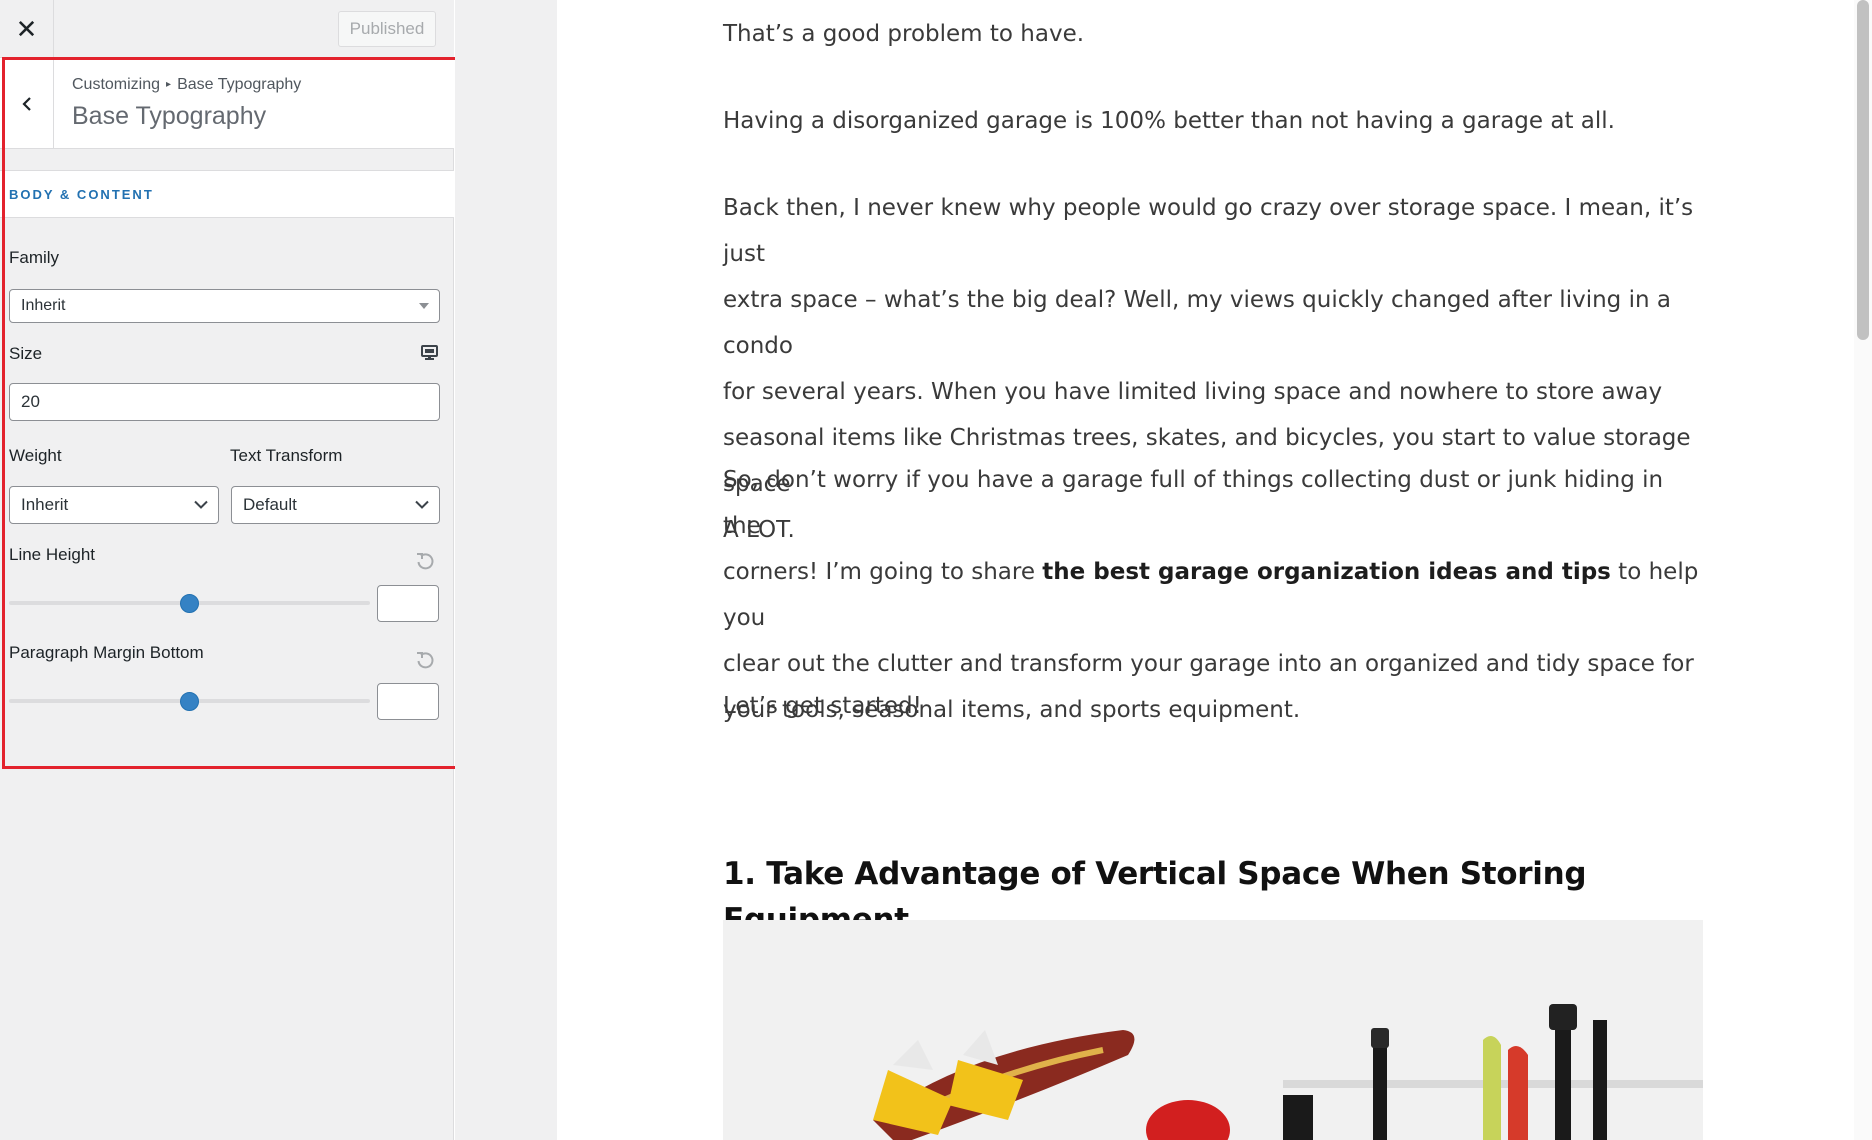 The image size is (1872, 1140). What do you see at coordinates (45, 504) in the screenshot?
I see `weight-value: Inherit` at bounding box center [45, 504].